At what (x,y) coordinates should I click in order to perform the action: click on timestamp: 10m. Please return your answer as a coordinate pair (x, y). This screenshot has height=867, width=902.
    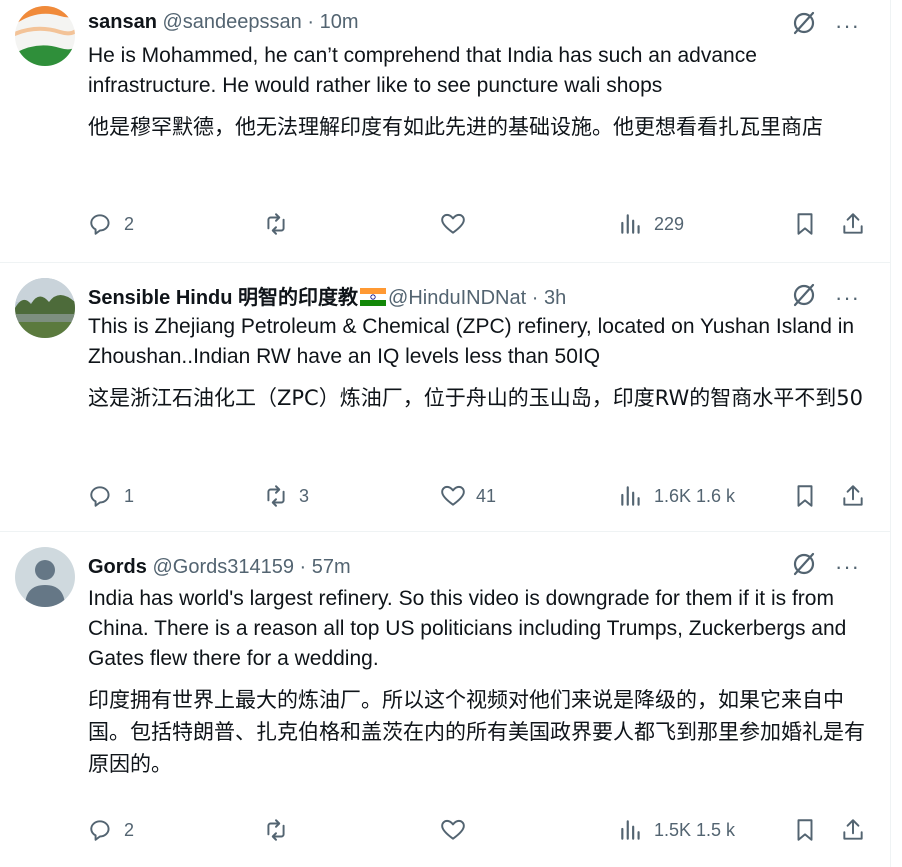
    Looking at the image, I should click on (339, 22).